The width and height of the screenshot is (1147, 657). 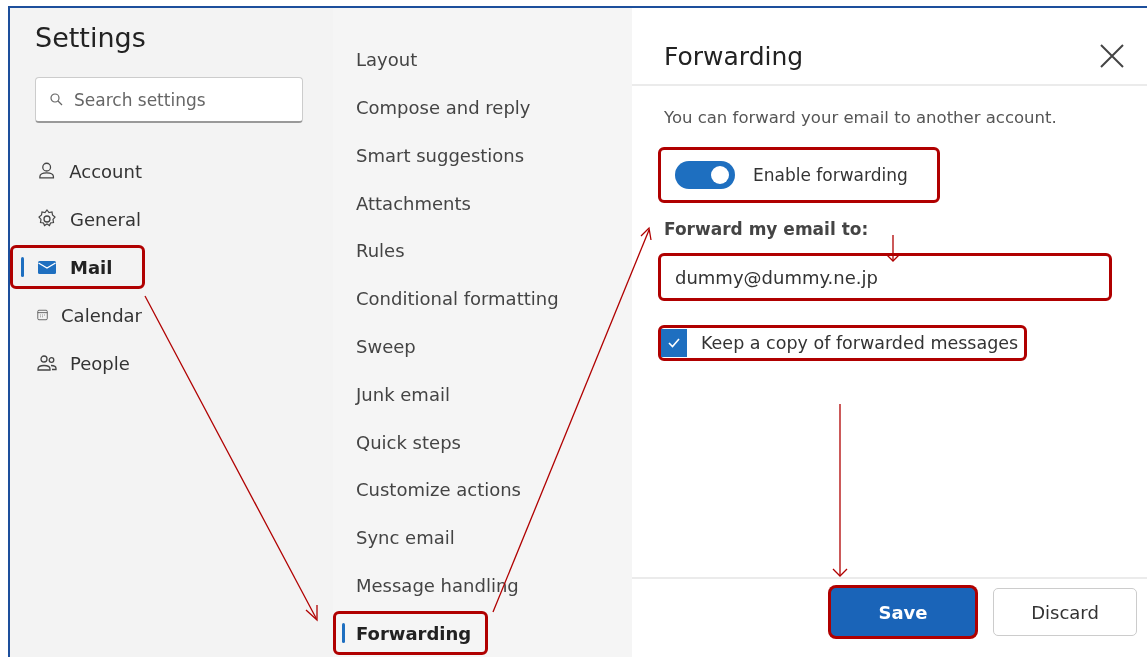 What do you see at coordinates (437, 155) in the screenshot?
I see `subsection-item: Smart suggestions` at bounding box center [437, 155].